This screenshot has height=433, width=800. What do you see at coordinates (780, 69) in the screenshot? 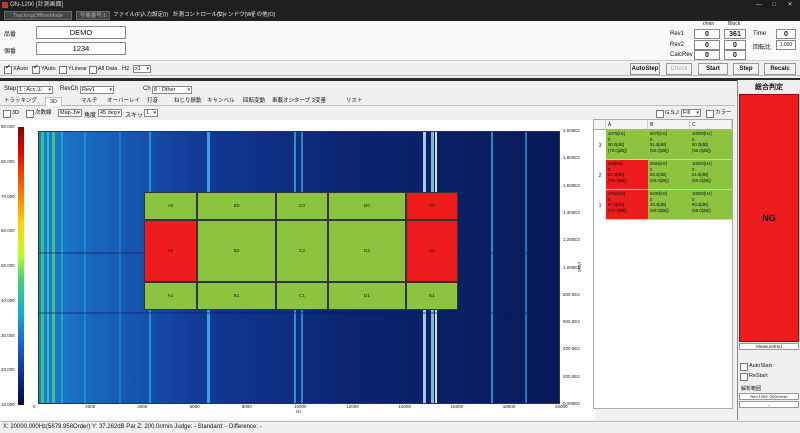
I see `recalc-button: Recalc` at bounding box center [780, 69].